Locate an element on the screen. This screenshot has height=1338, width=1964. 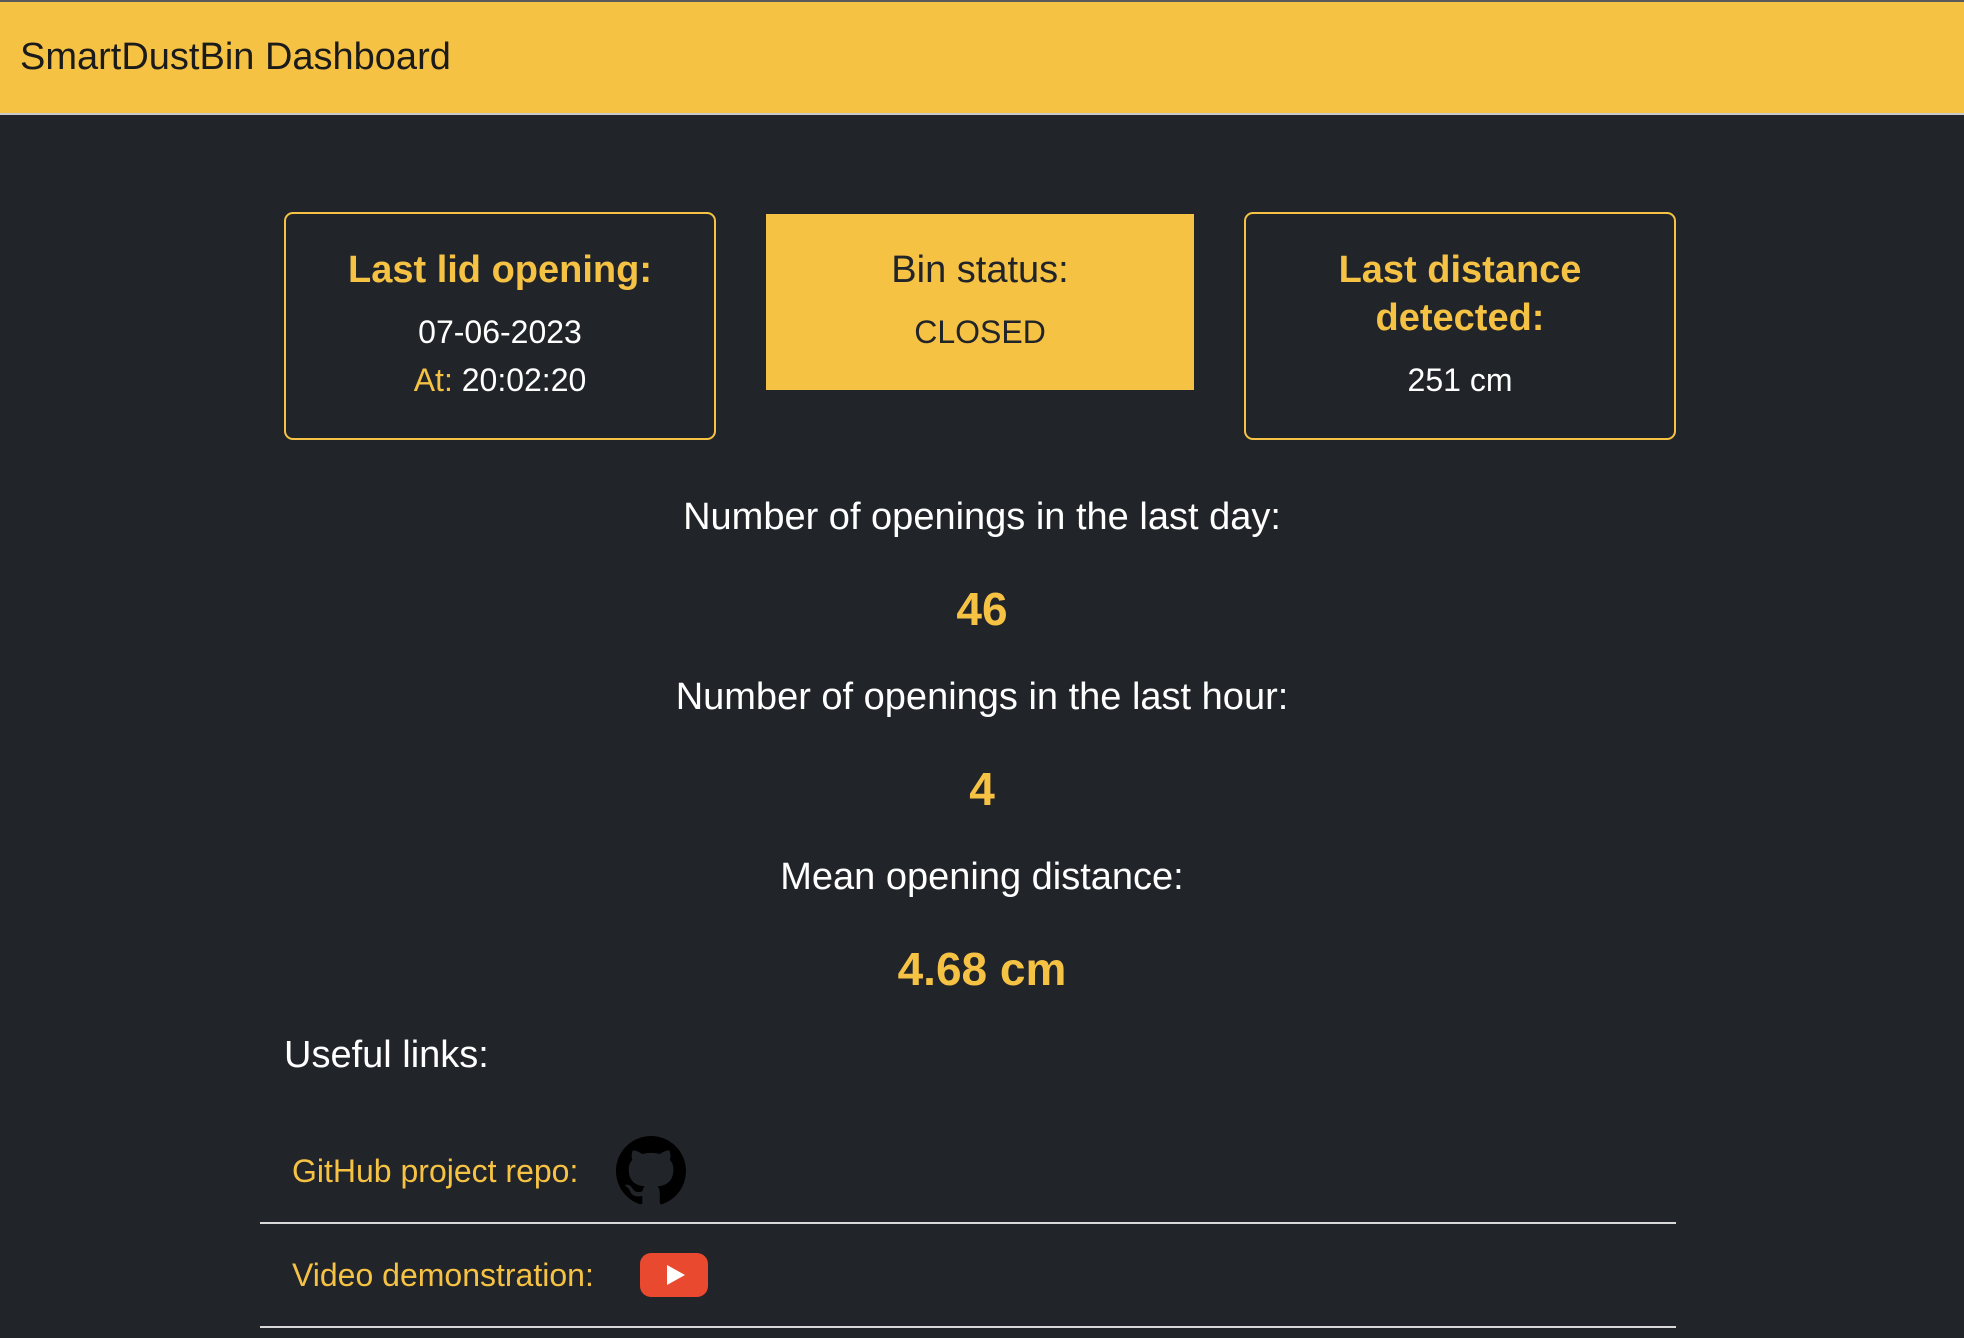
github-link: GitHub project repo: is located at coordinates (435, 1171).